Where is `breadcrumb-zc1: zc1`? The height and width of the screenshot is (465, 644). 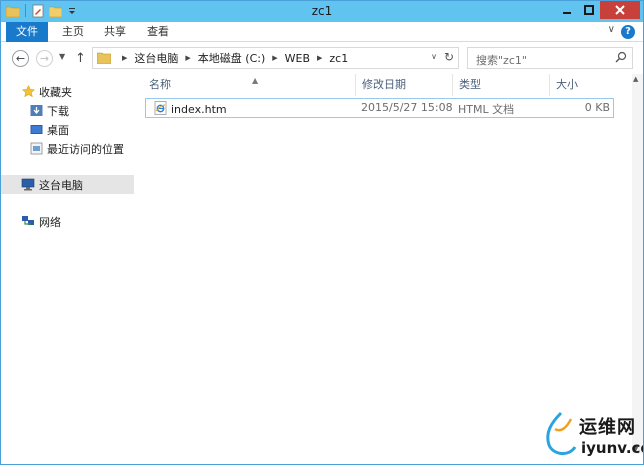 breadcrumb-zc1: zc1 is located at coordinates (338, 58).